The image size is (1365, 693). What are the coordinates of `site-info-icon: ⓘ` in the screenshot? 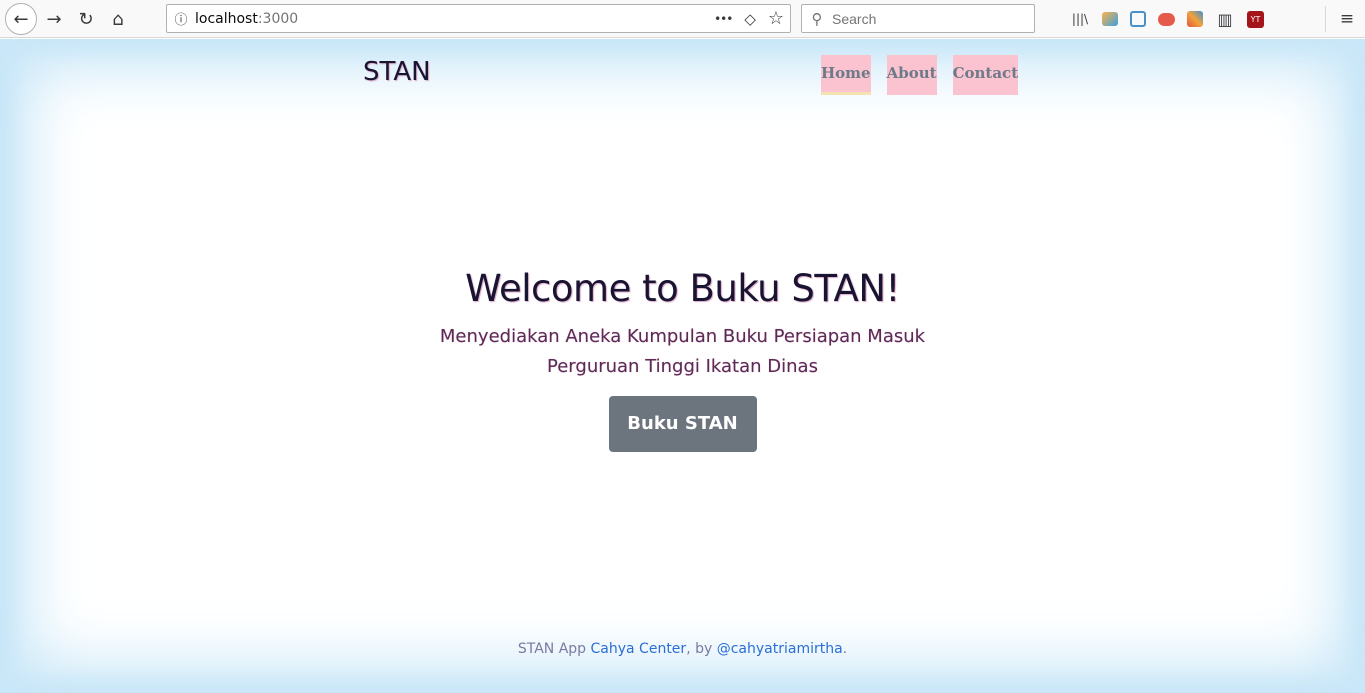 It's located at (181, 18).